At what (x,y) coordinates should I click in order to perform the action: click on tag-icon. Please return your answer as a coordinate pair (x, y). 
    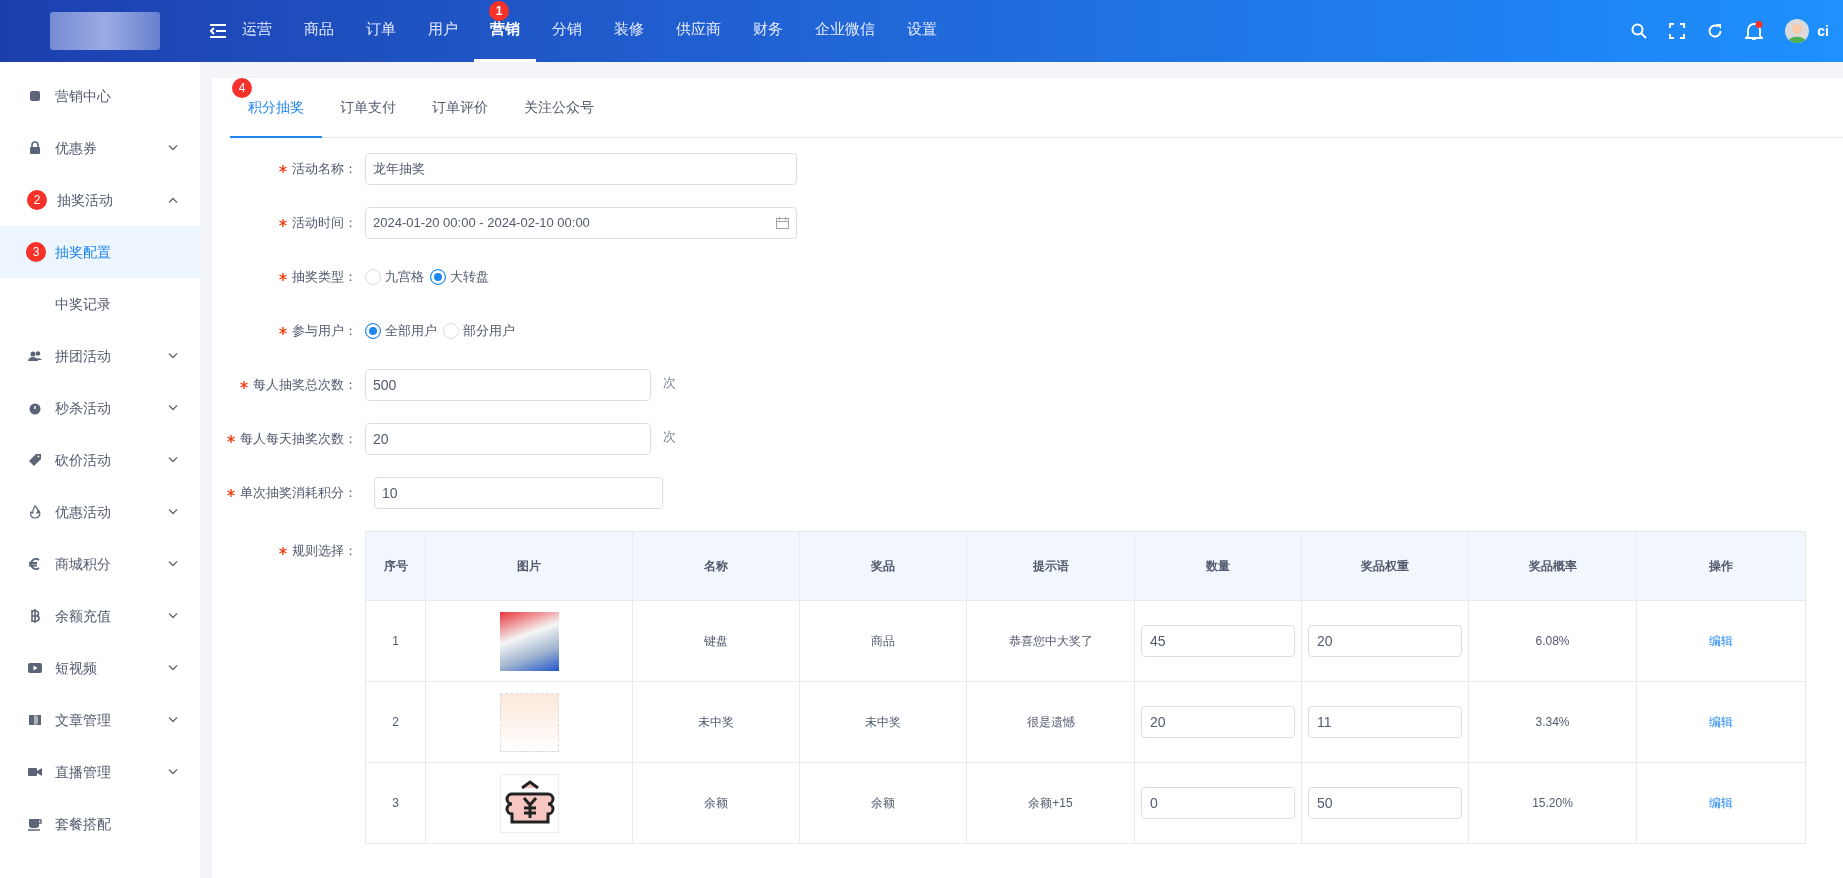
    Looking at the image, I should click on (35, 460).